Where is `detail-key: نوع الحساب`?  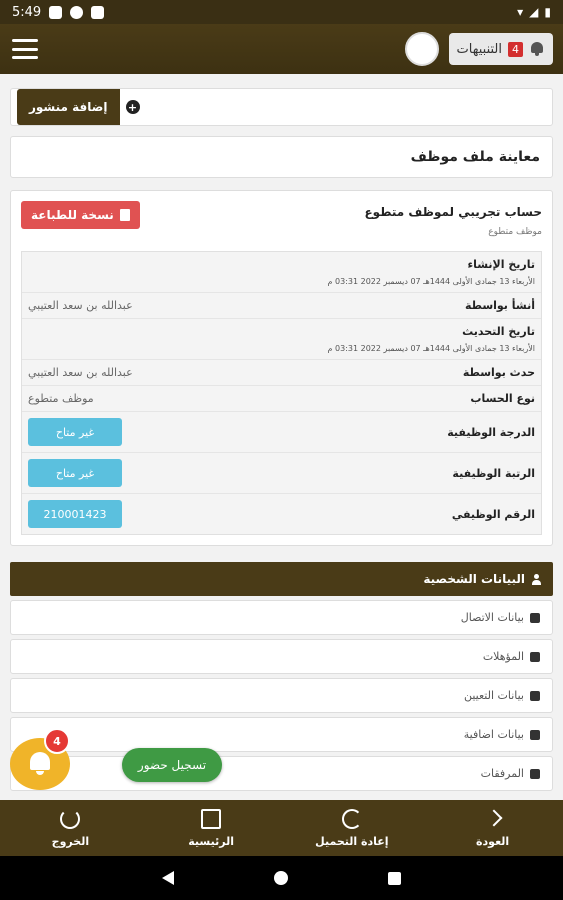 detail-key: نوع الحساب is located at coordinates (502, 398).